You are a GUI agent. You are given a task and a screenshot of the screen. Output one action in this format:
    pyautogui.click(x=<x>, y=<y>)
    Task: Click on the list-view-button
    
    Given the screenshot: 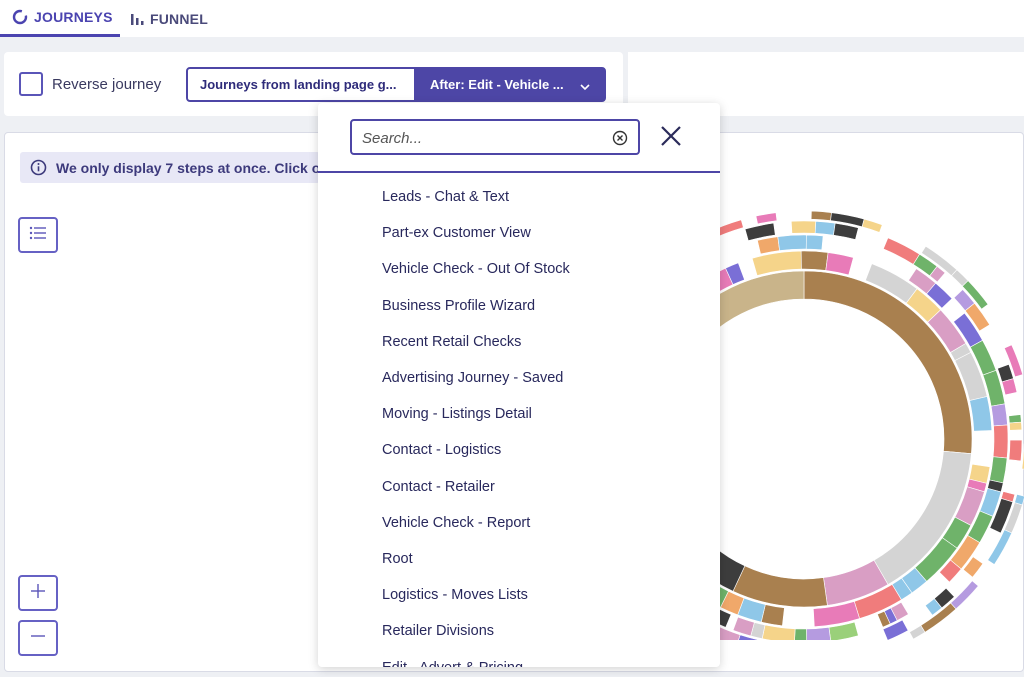 What is the action you would take?
    pyautogui.click(x=38, y=235)
    